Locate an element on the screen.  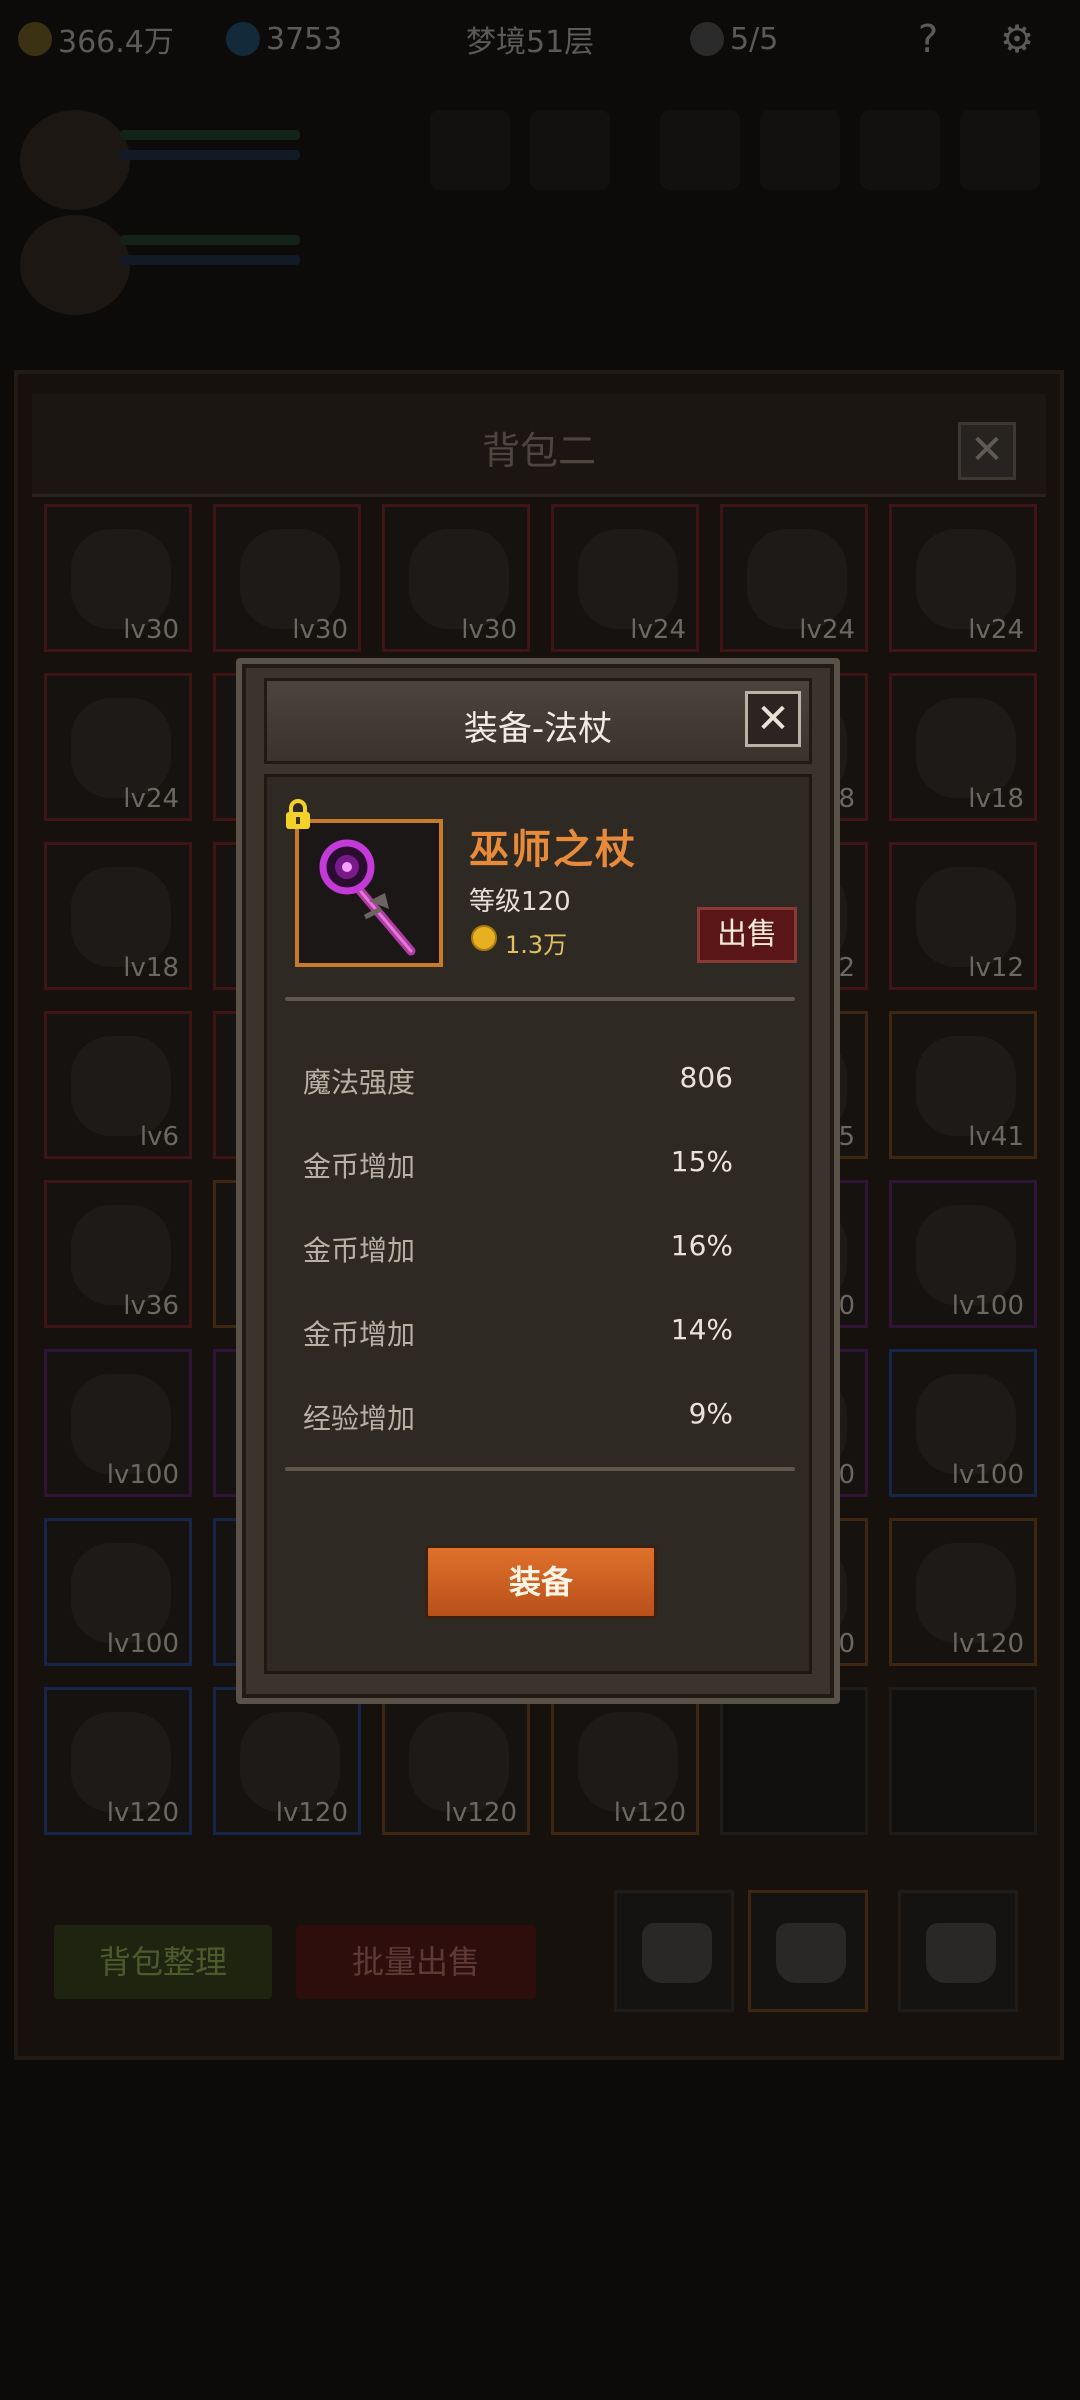
gold-amount: 366.4万 is located at coordinates (116, 42).